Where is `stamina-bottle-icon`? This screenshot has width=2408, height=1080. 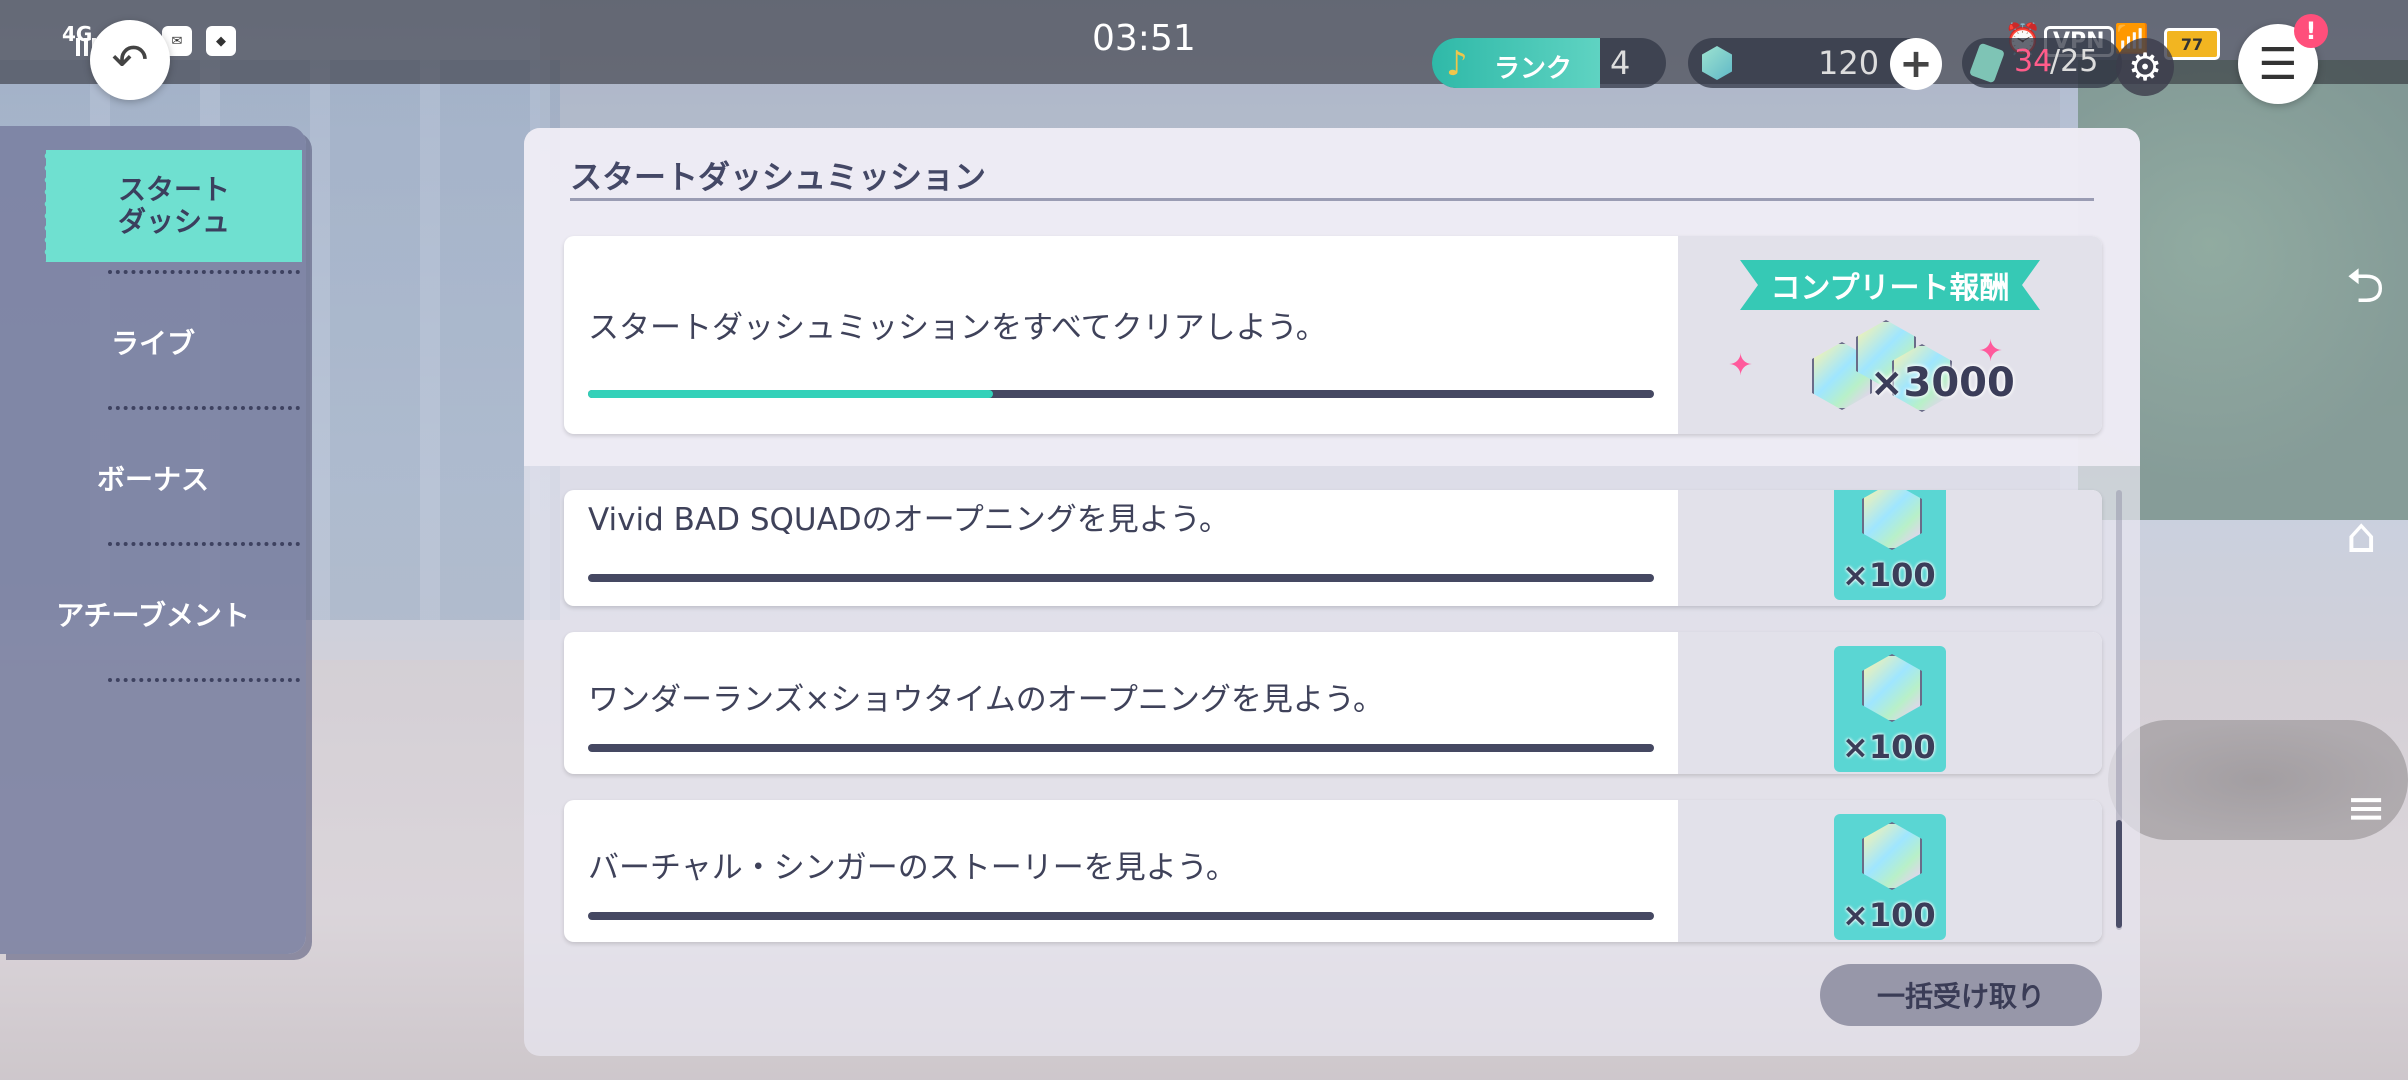
stamina-bottle-icon is located at coordinates (1987, 63).